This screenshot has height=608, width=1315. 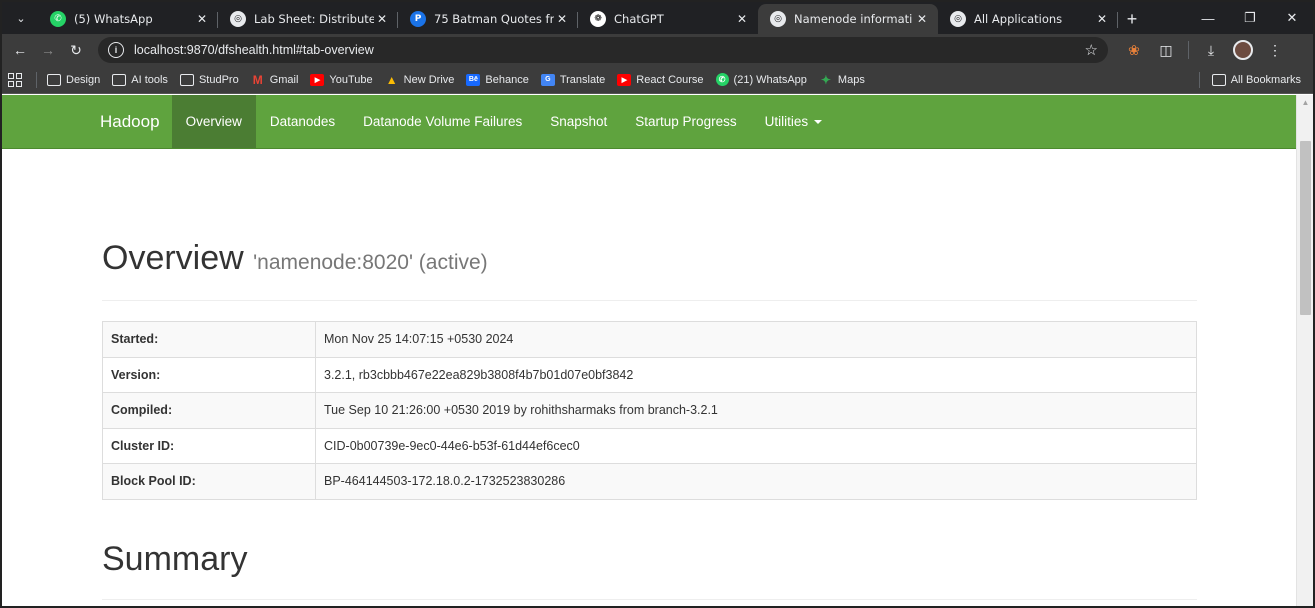 What do you see at coordinates (257, 79) in the screenshot?
I see `gmail-icon: M` at bounding box center [257, 79].